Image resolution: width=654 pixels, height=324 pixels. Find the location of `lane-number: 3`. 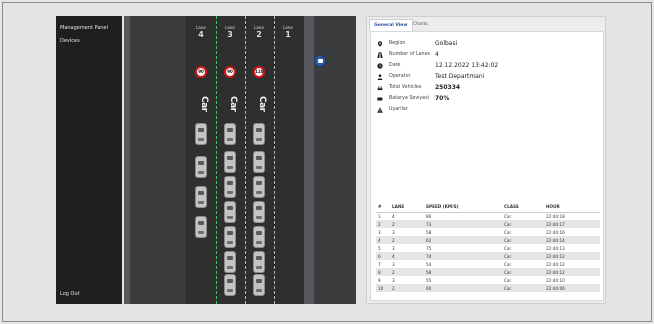

lane-number: 3 is located at coordinates (230, 34).